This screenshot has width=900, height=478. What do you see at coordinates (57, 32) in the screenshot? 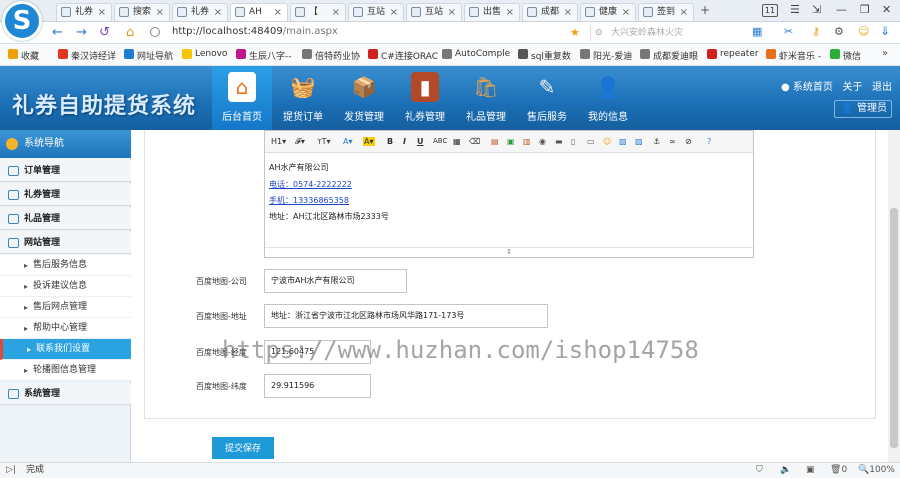
I see `back-icon: ←` at bounding box center [57, 32].